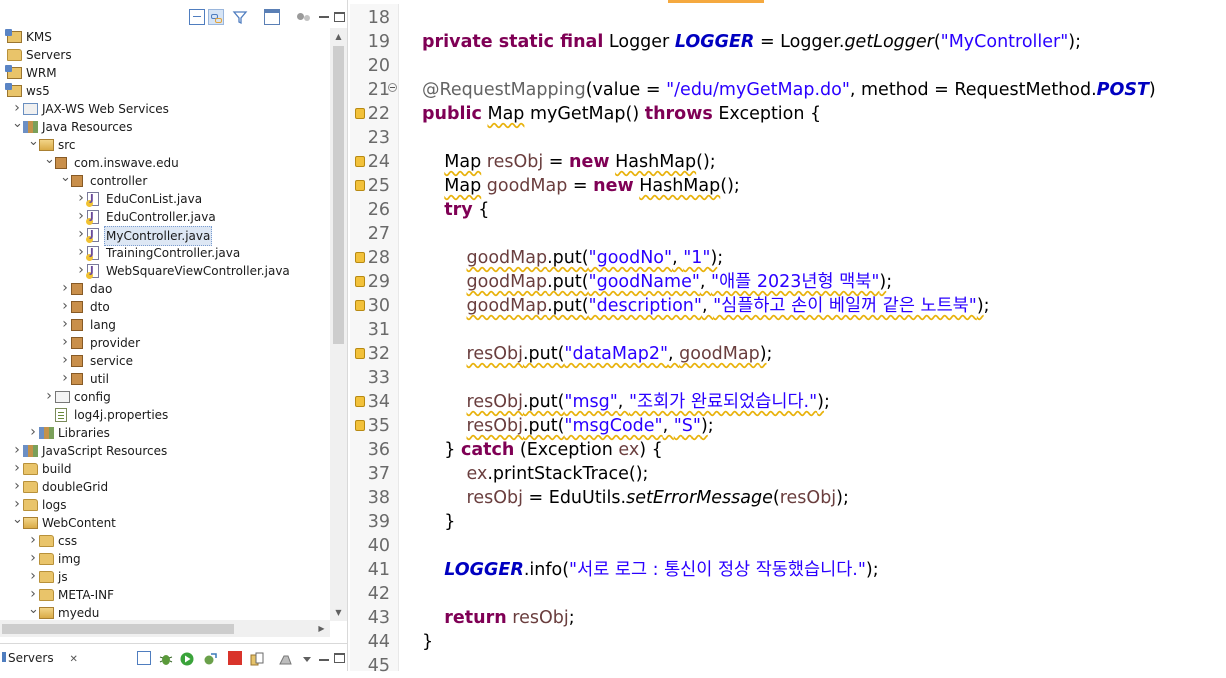  Describe the element at coordinates (788, 546) in the screenshot. I see `code-line: 40` at that location.